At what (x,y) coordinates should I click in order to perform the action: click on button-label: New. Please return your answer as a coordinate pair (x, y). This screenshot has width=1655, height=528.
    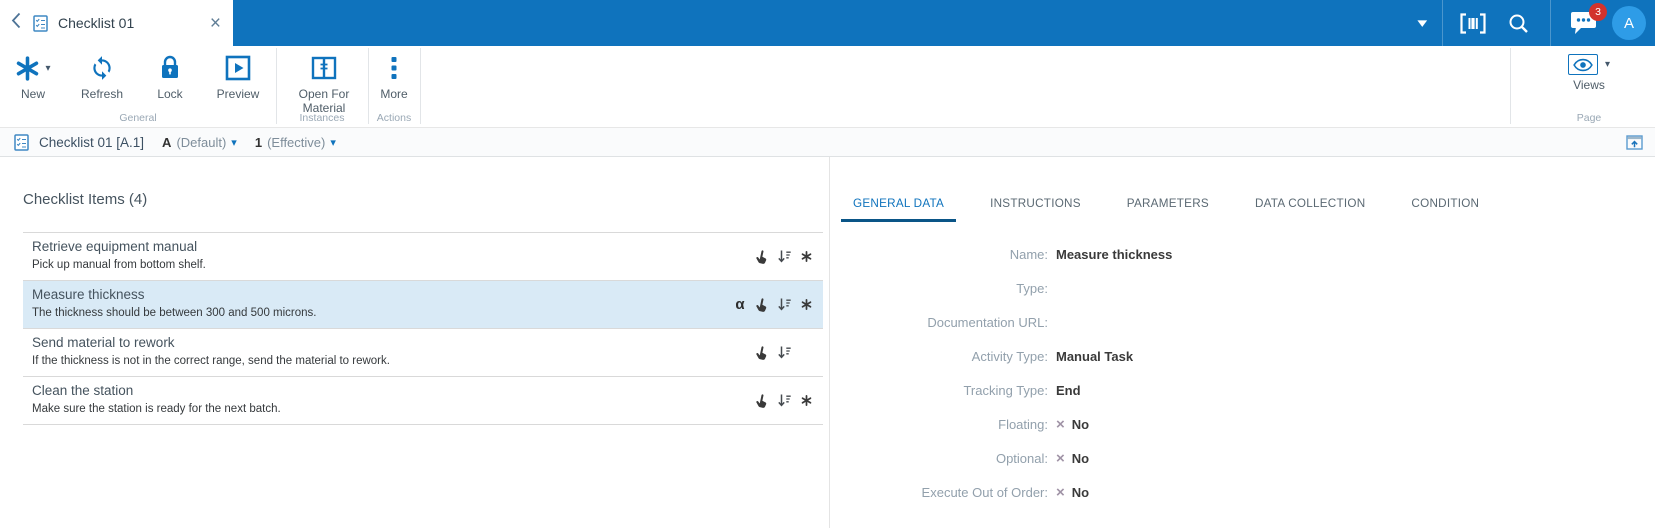
    Looking at the image, I should click on (32, 94).